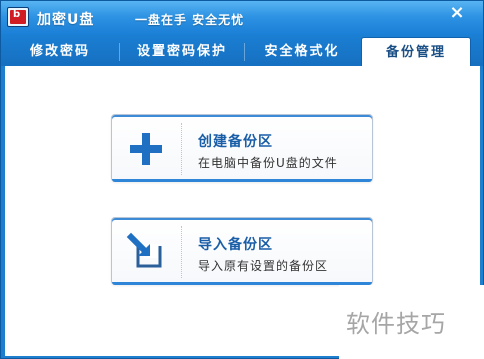 The image size is (484, 359). I want to click on import-backup-button: 导入备份区 导入原有设置的备份区, so click(242, 251).